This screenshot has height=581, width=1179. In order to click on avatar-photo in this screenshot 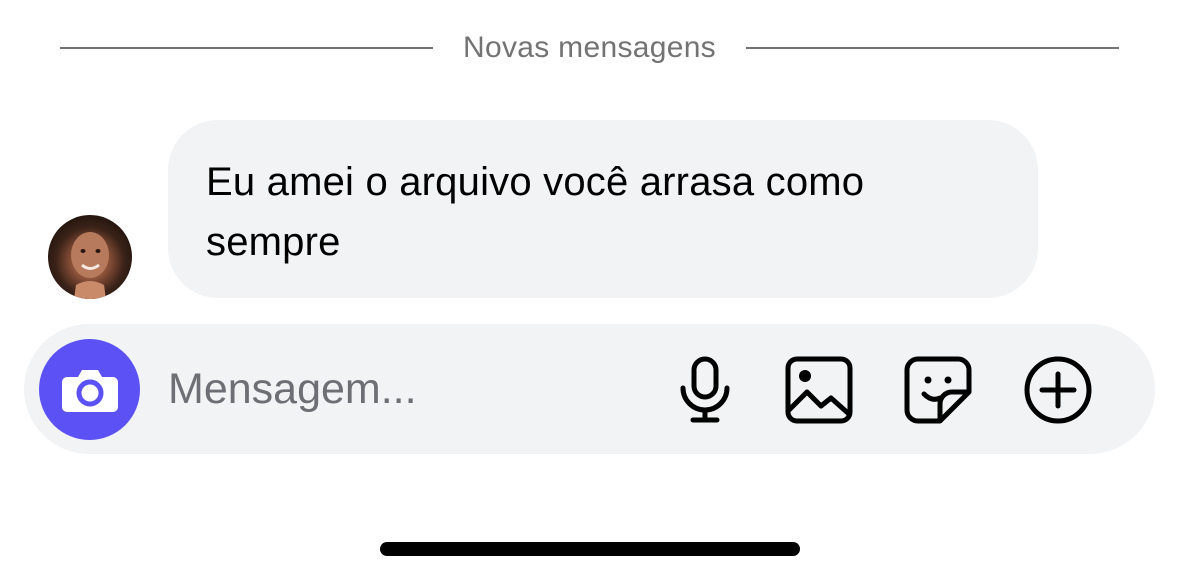, I will do `click(90, 265)`.